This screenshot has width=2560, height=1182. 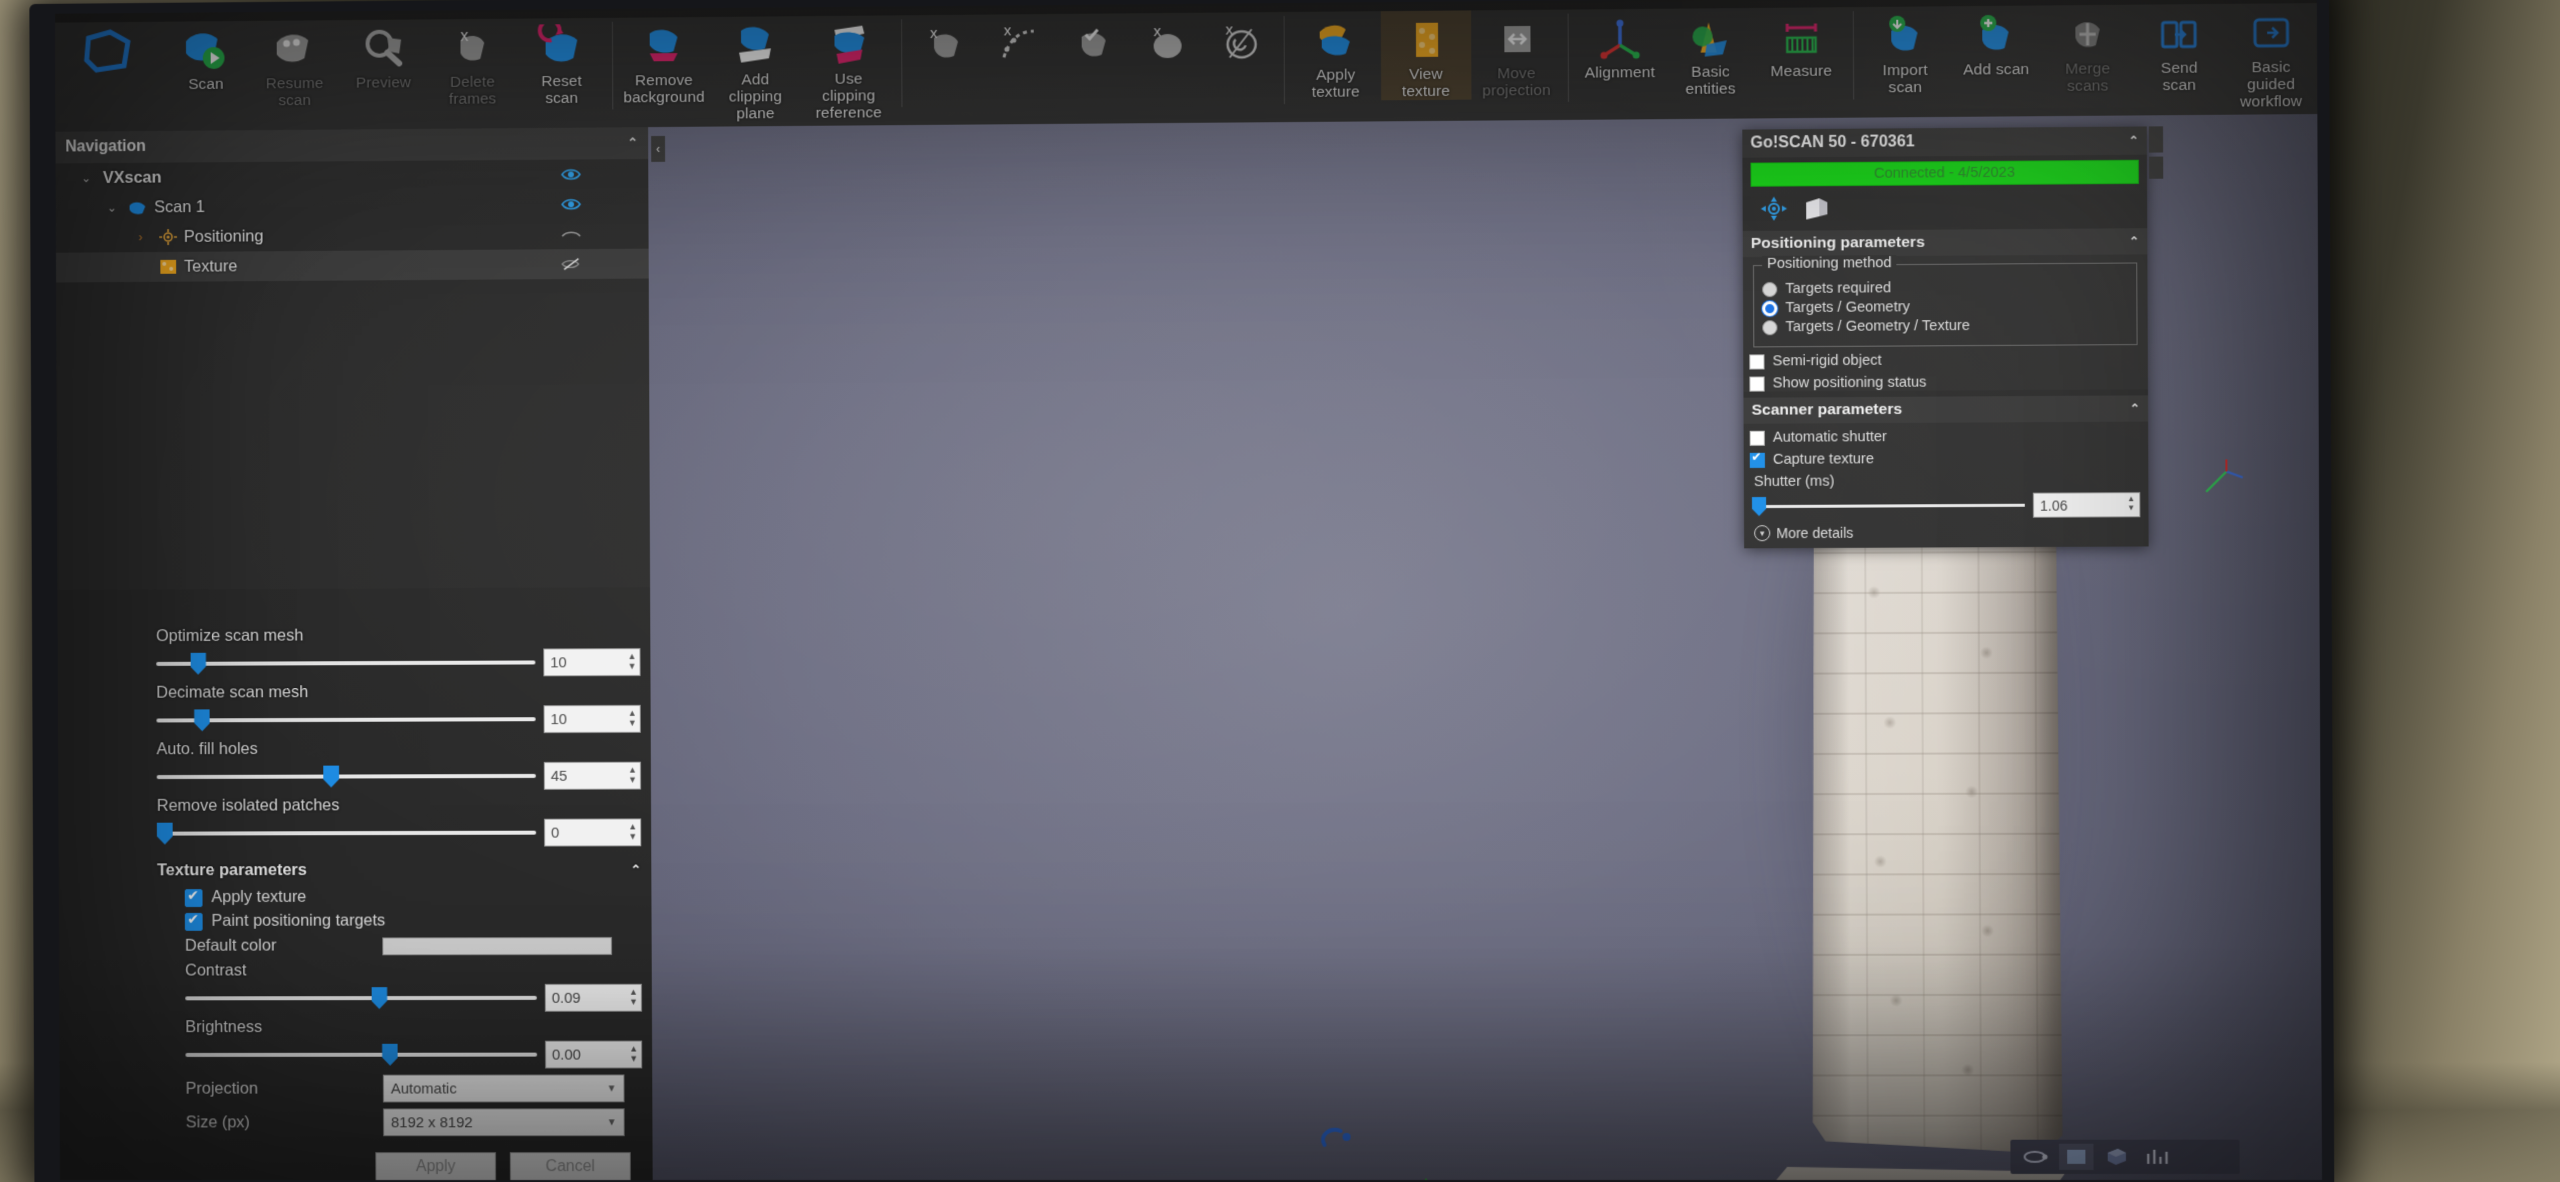 I want to click on panel-scroll-up-button, so click(x=2156, y=139).